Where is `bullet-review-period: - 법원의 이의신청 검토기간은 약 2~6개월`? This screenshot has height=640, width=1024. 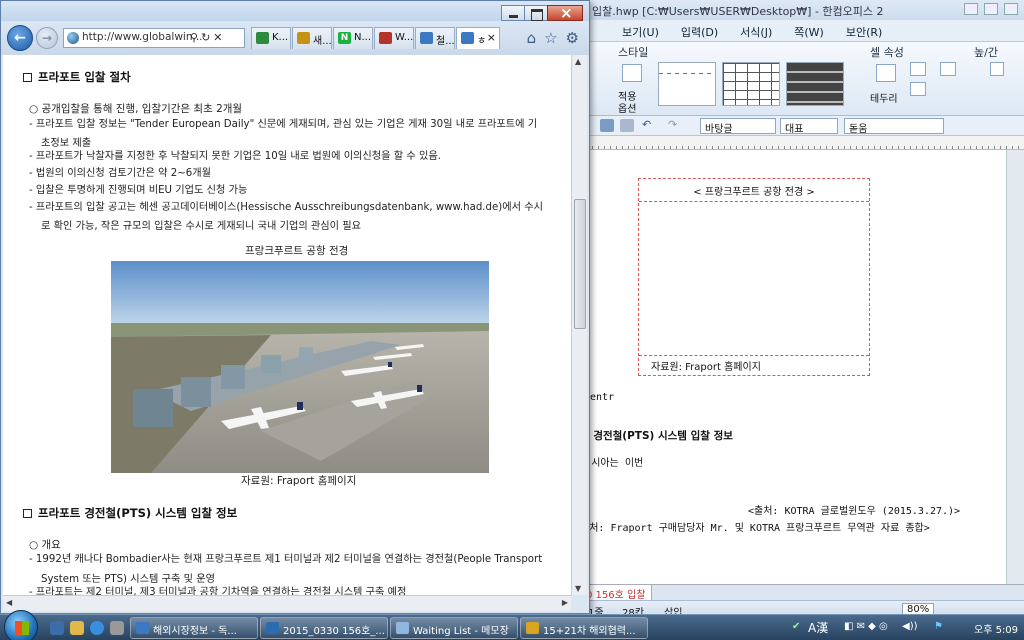 bullet-review-period: - 법원의 이의신청 검토기간은 약 2~6개월 is located at coordinates (120, 173).